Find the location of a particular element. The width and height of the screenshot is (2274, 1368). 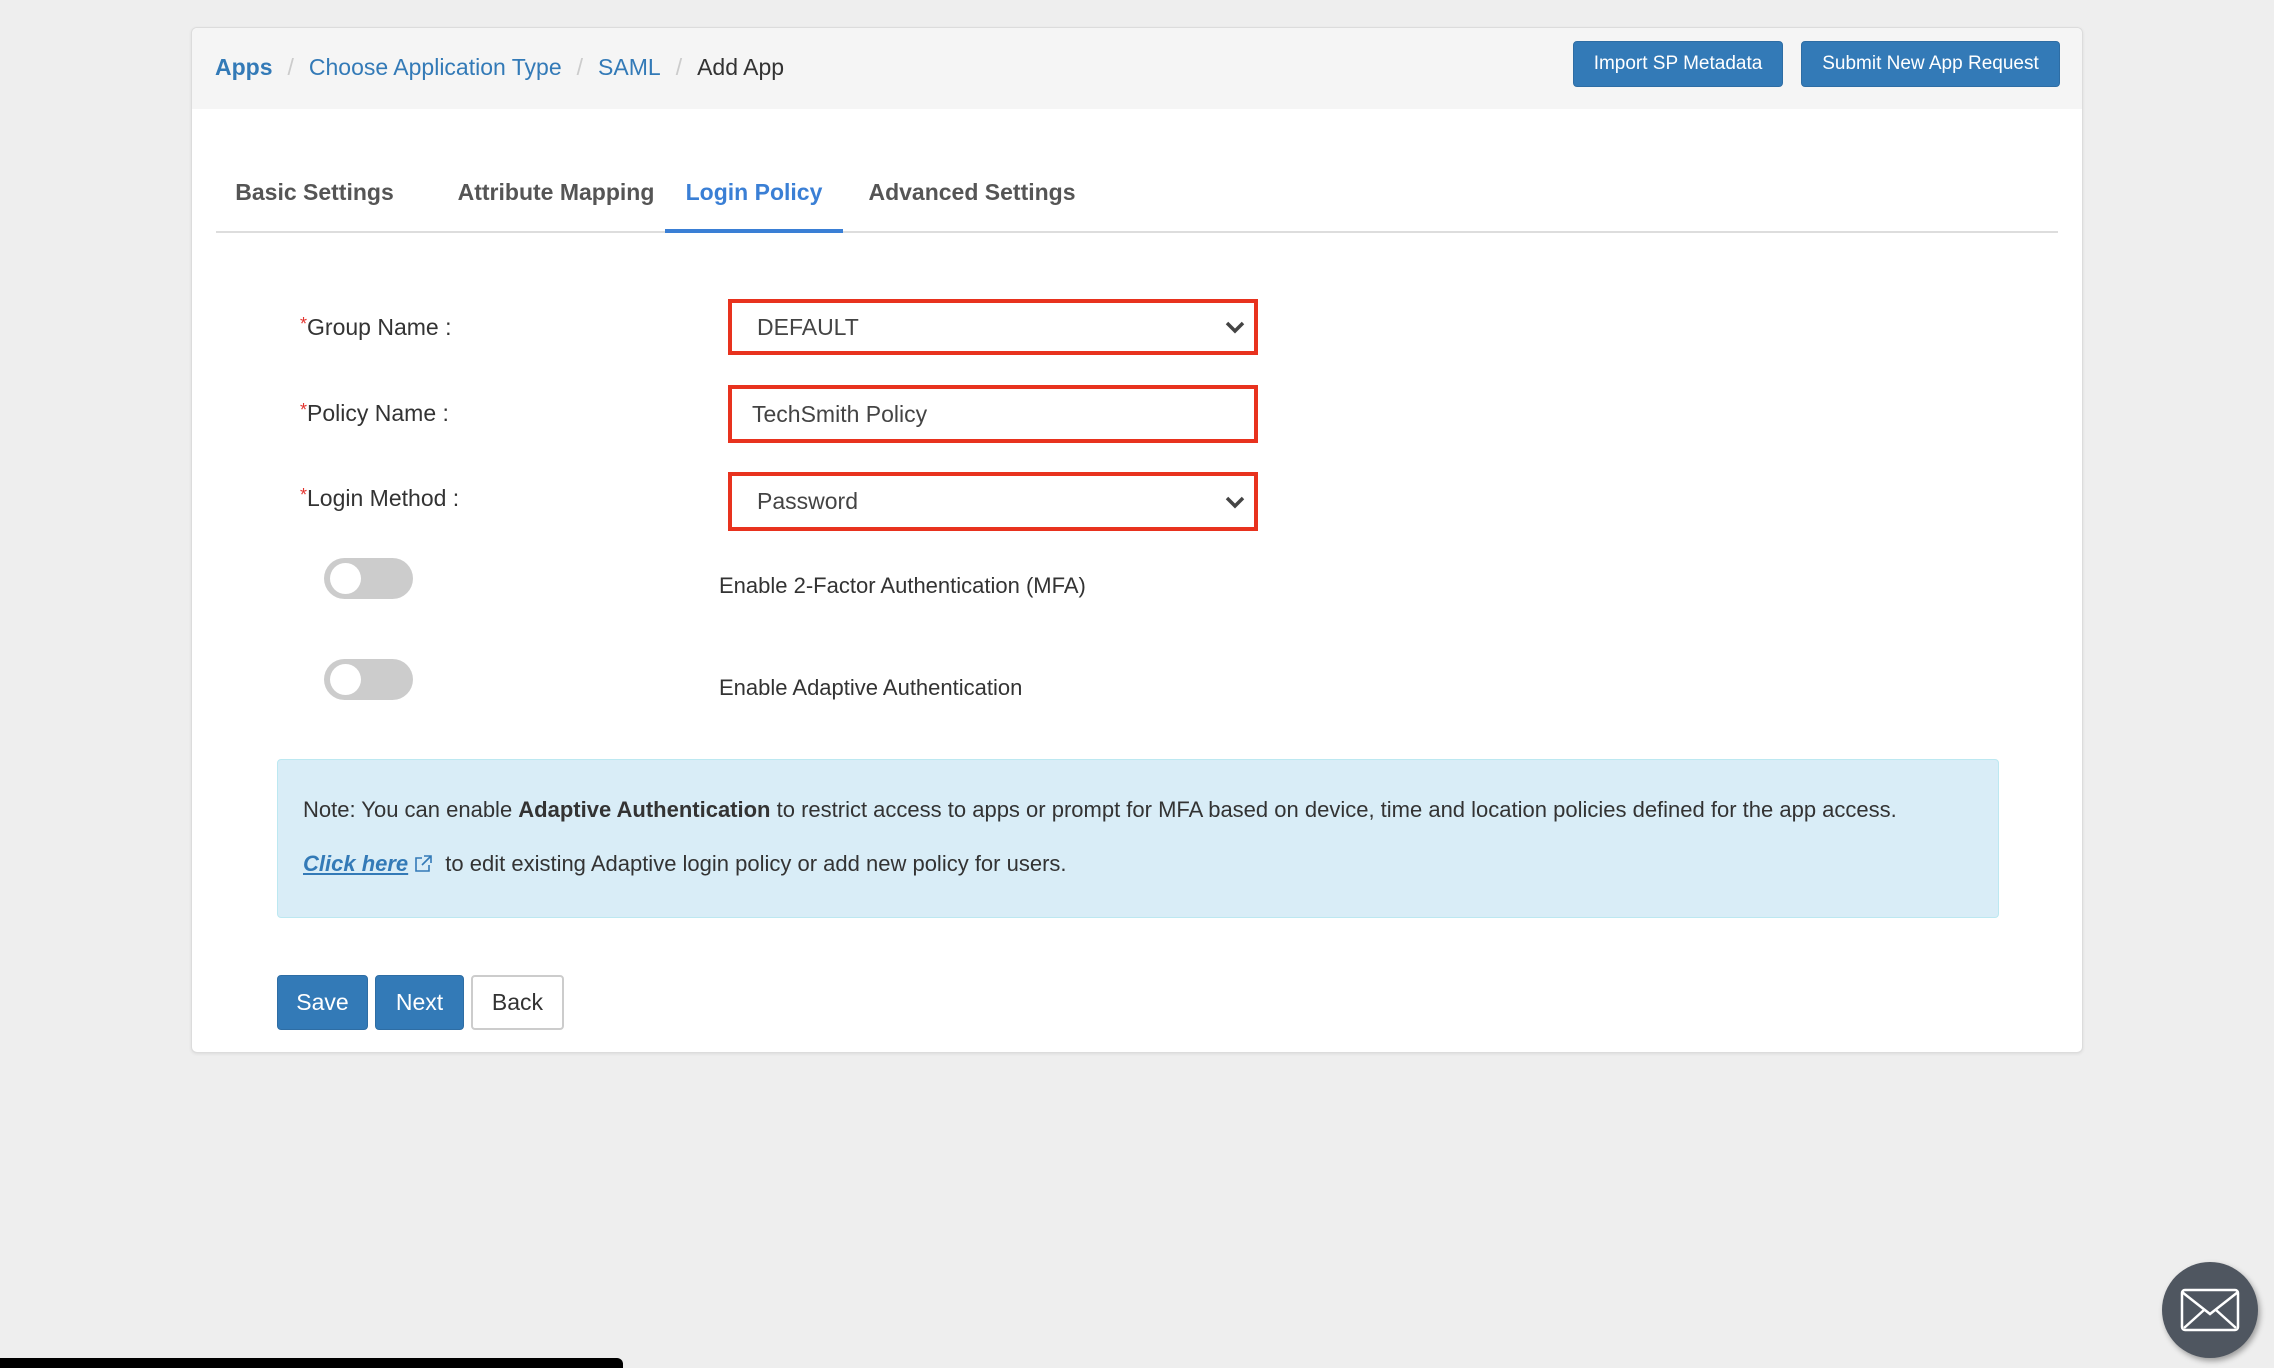

note-bold: Adaptive Authentication is located at coordinates (644, 809).